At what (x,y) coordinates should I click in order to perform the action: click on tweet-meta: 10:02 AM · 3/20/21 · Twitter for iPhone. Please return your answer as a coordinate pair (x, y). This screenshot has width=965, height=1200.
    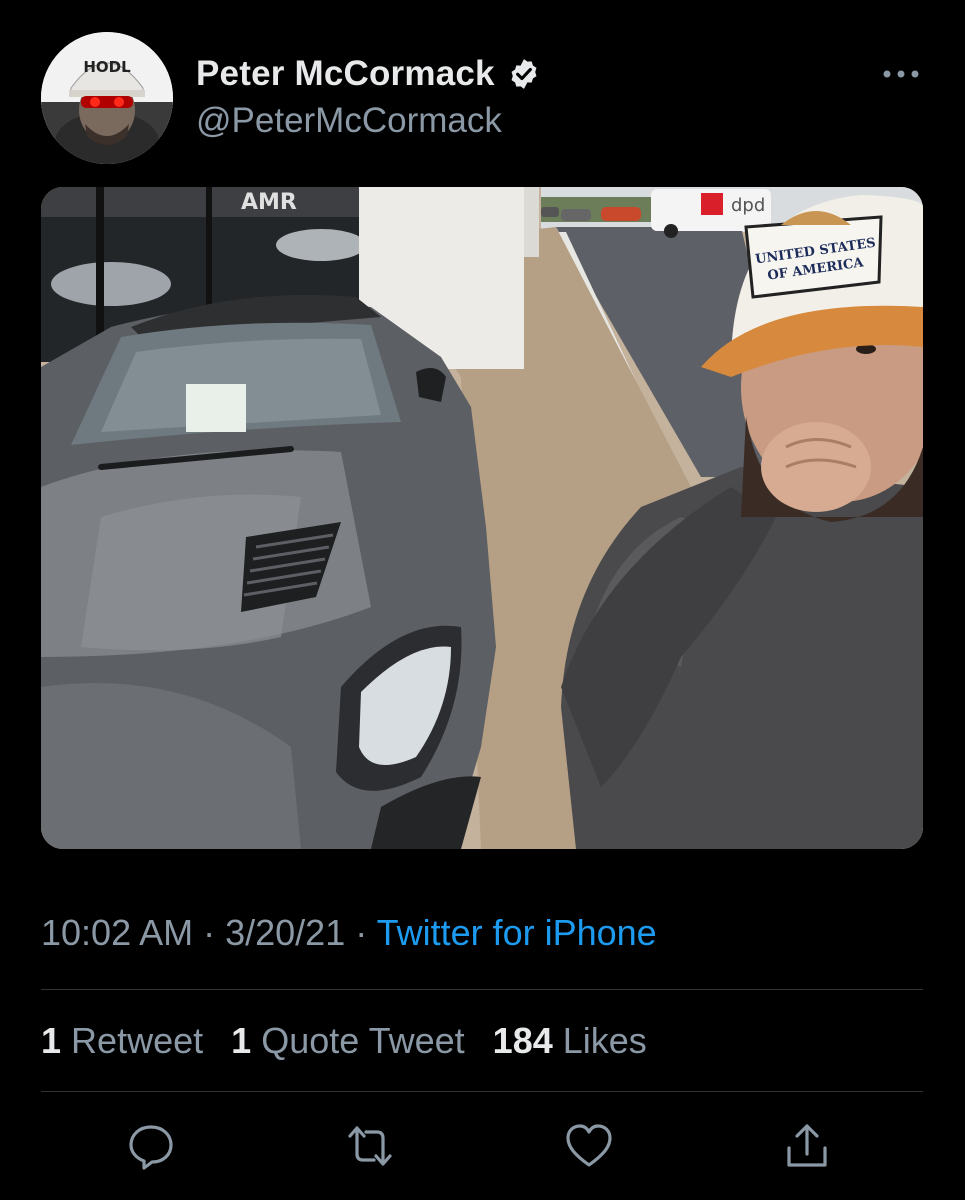
    Looking at the image, I should click on (349, 933).